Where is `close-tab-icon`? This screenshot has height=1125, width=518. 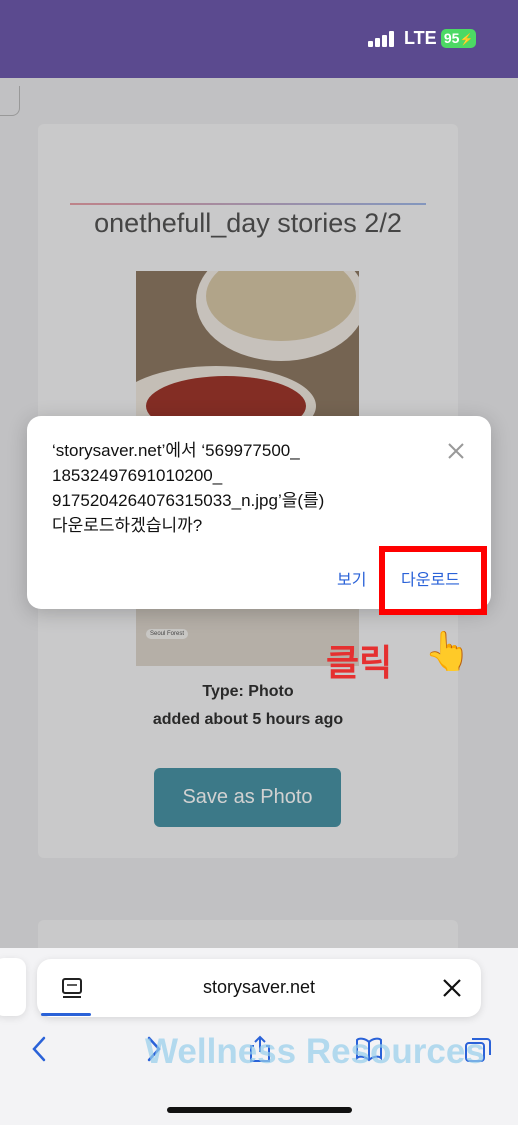
close-tab-icon is located at coordinates (452, 988).